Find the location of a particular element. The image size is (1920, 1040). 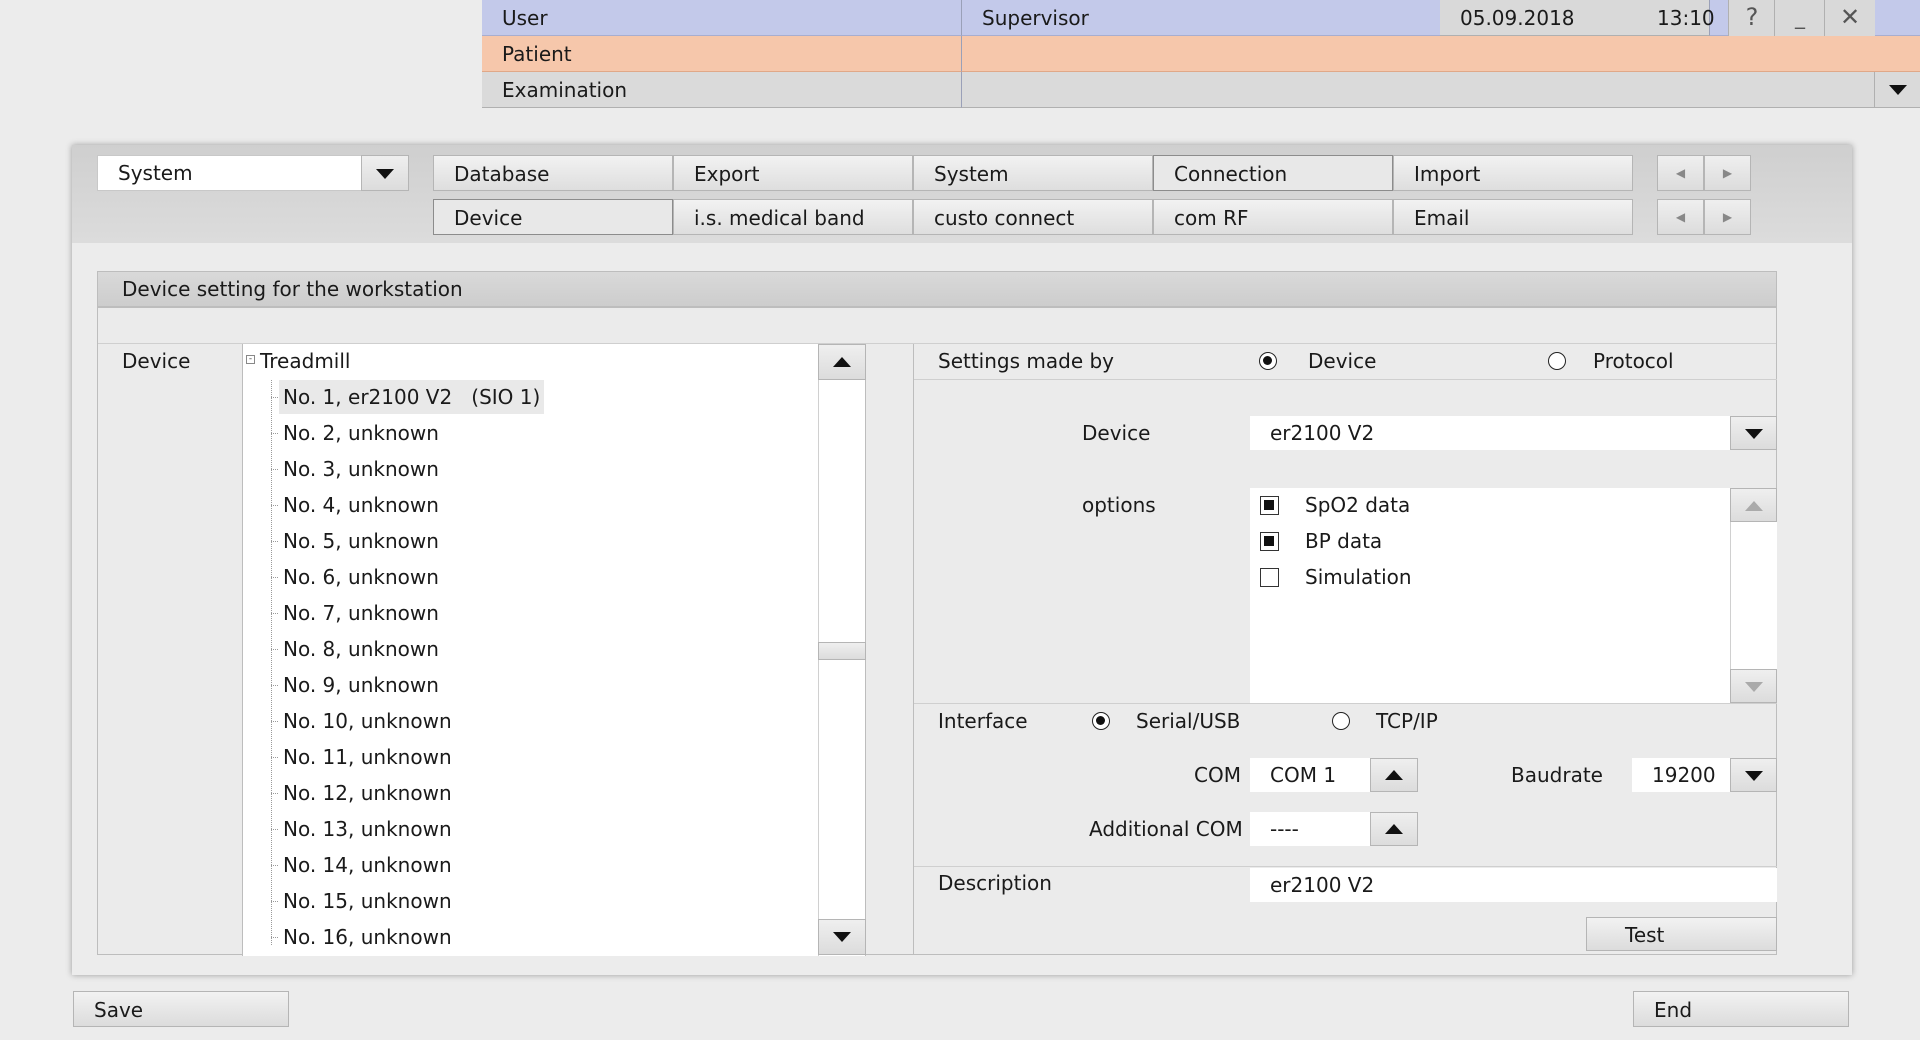

section-title: Device setting for the workstation is located at coordinates (937, 289).